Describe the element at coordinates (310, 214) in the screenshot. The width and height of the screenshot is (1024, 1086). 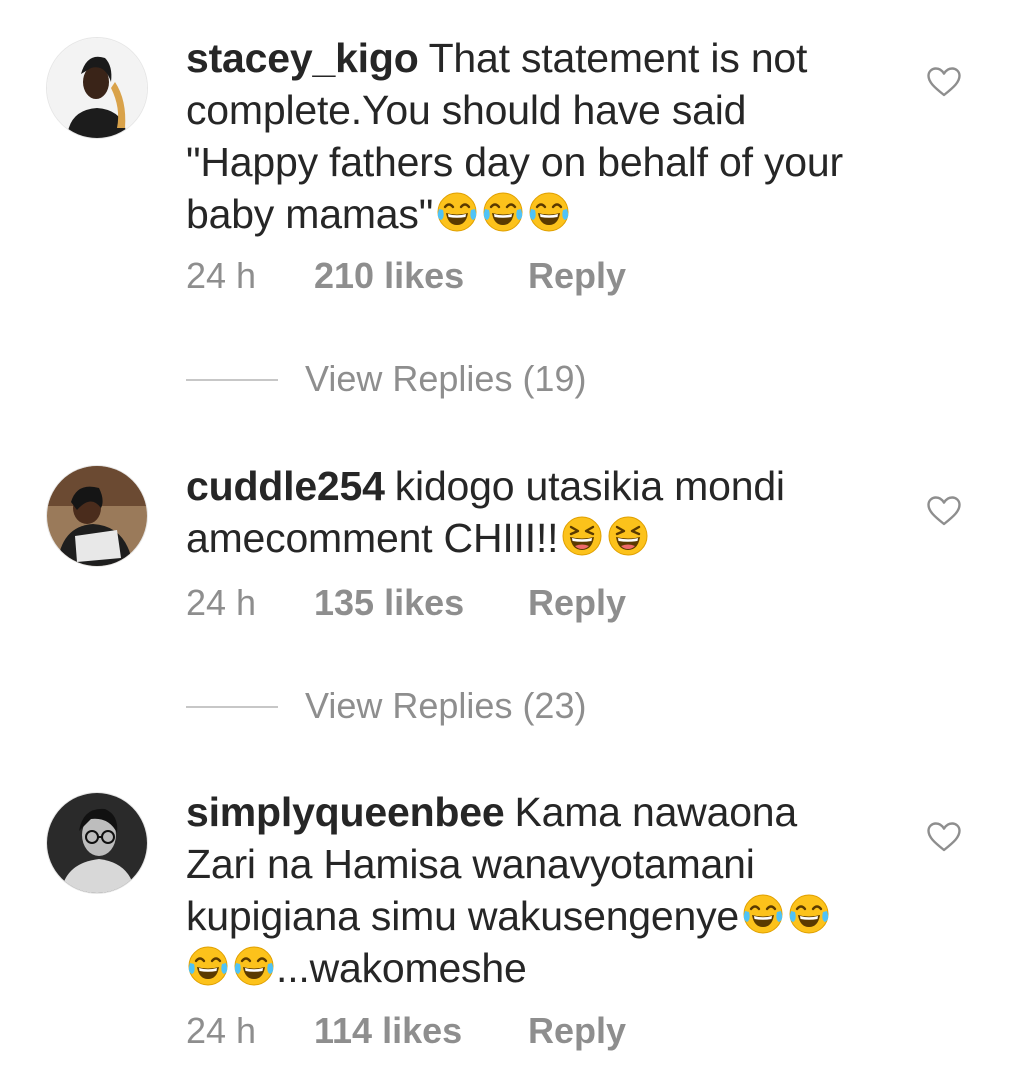
I see `comment-line: baby mamas"` at that location.